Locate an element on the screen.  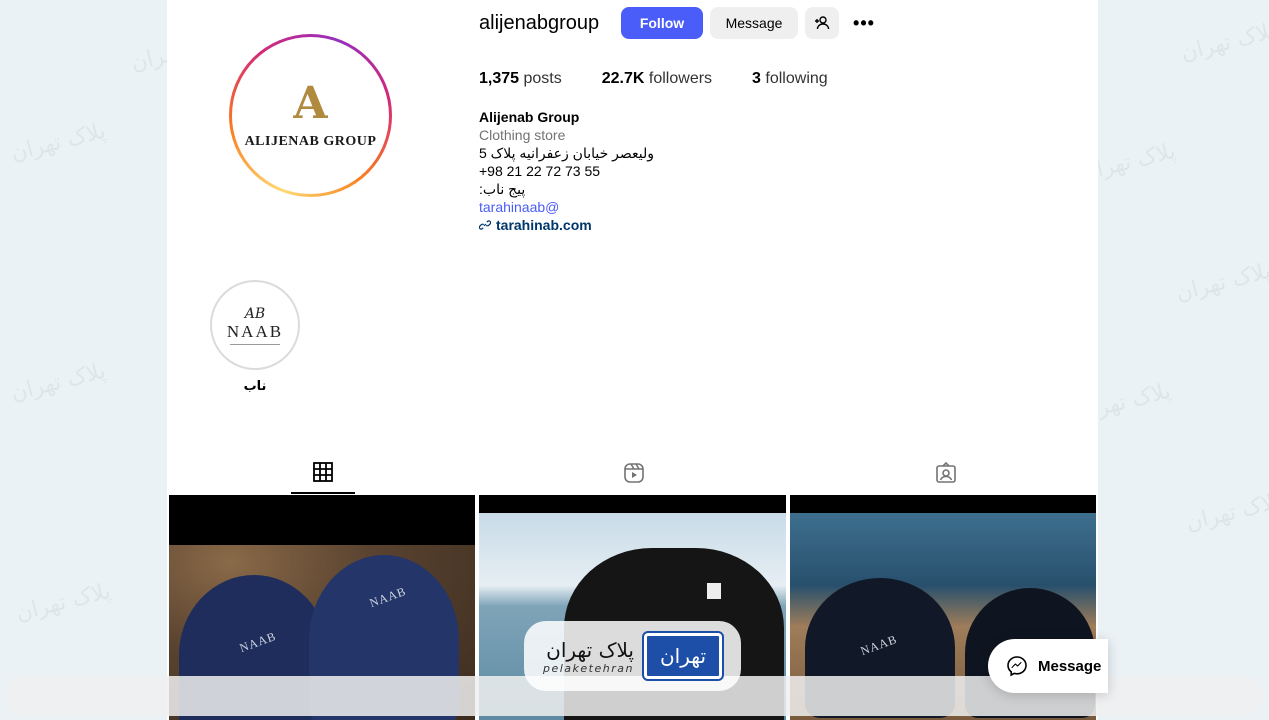
brand-logo-icon: A is located at coordinates (310, 103).